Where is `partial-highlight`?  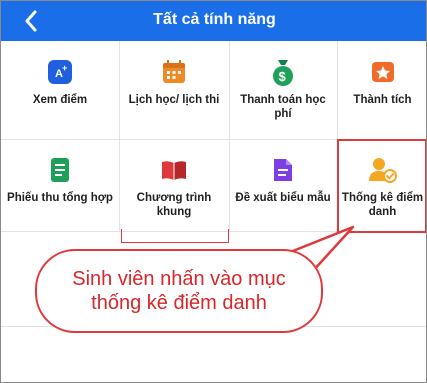 partial-highlight is located at coordinates (175, 236).